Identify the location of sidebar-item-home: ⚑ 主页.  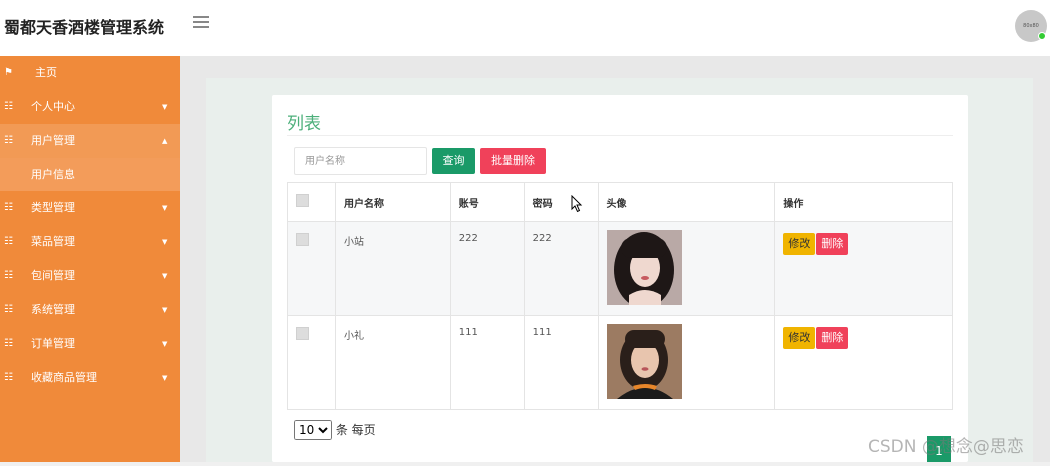
(90, 73).